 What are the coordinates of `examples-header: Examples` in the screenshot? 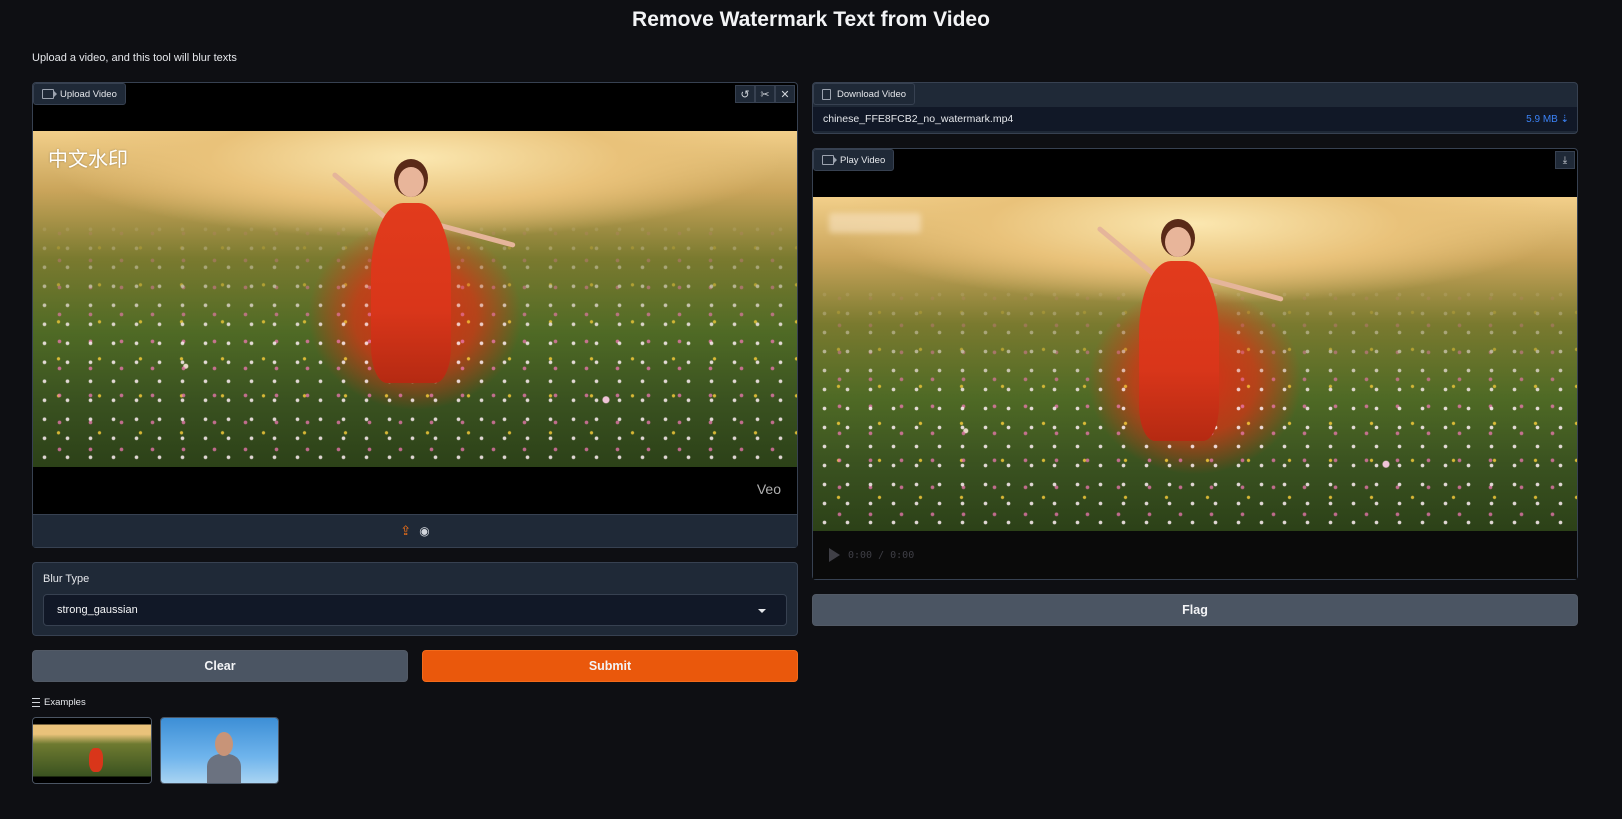 It's located at (59, 702).